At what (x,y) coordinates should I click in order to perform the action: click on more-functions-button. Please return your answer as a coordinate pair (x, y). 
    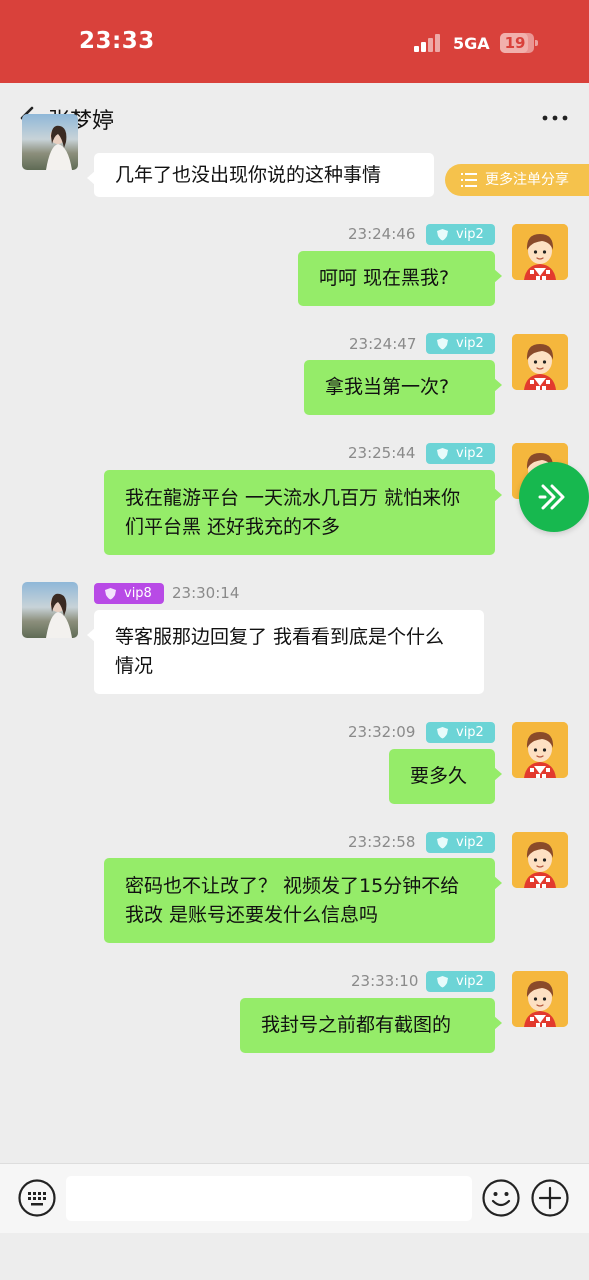
    Looking at the image, I should click on (550, 1198).